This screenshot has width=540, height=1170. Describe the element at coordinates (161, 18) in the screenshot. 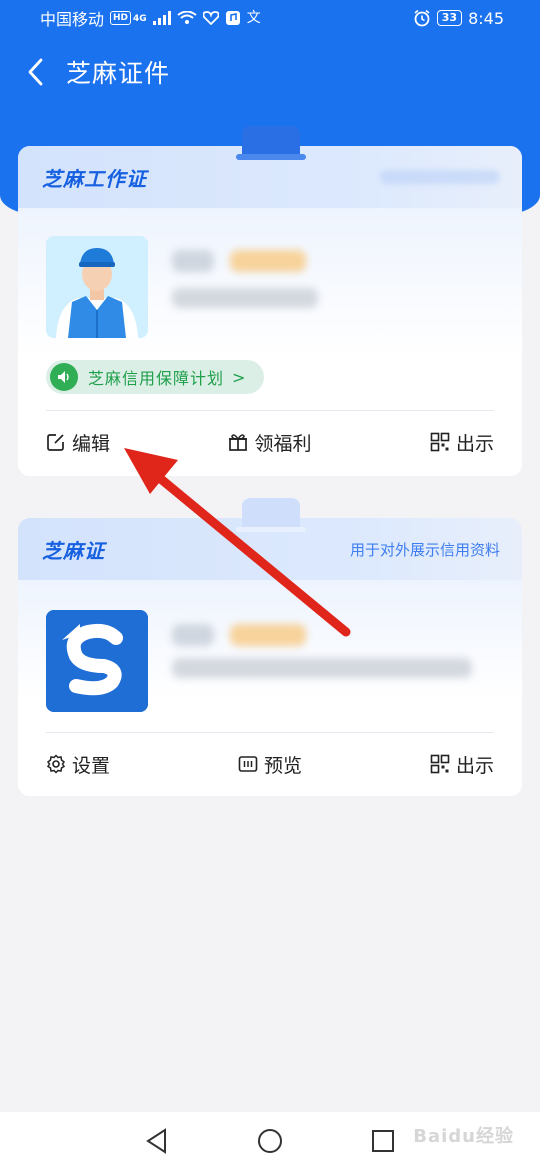

I see `signal-icon` at that location.